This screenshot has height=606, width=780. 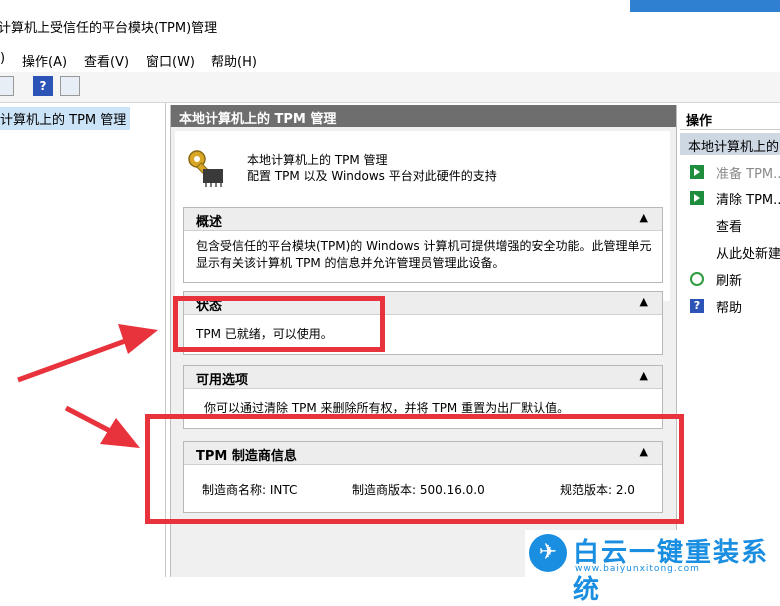 I want to click on brand-watermark: ✈ 白云一键重装系统 www.baiyunxitong.com, so click(x=652, y=567).